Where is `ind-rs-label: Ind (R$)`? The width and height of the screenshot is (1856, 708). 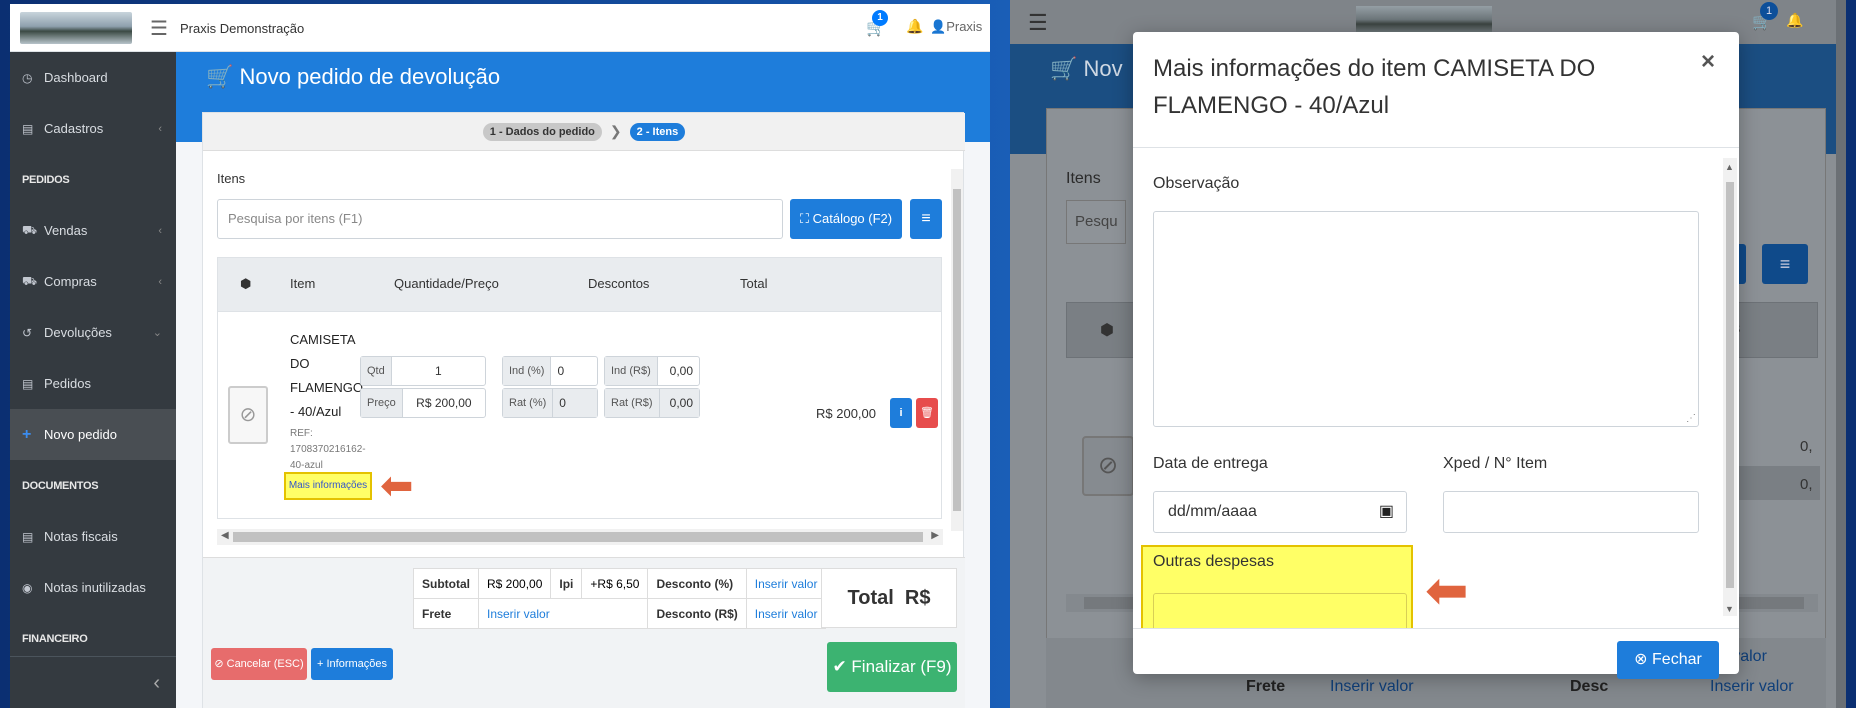 ind-rs-label: Ind (R$) is located at coordinates (631, 371).